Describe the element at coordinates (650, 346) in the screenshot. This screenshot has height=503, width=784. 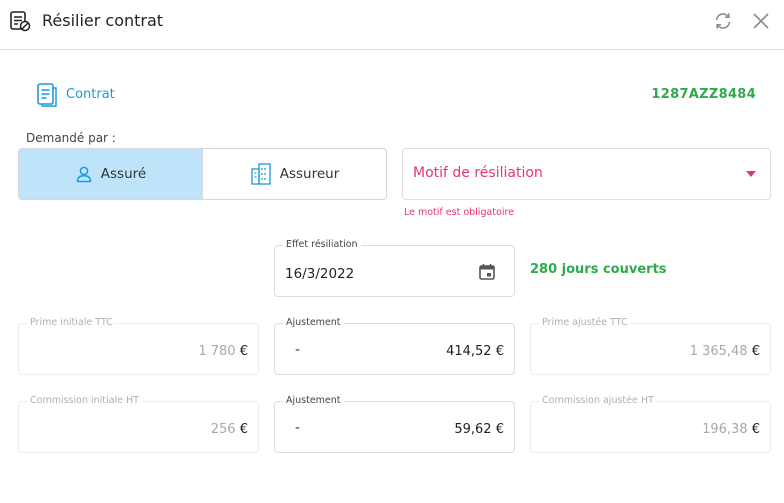
I see `prime-ajustee-field: Prime ajustée TTC 1 365,48 €` at that location.